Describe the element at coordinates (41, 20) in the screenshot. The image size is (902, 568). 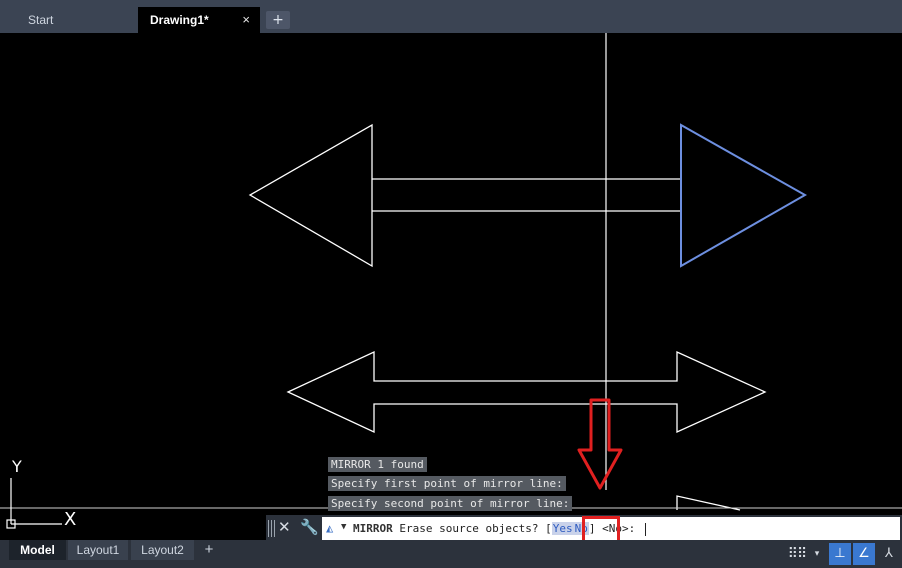
I see `tab-start-label: Start` at that location.